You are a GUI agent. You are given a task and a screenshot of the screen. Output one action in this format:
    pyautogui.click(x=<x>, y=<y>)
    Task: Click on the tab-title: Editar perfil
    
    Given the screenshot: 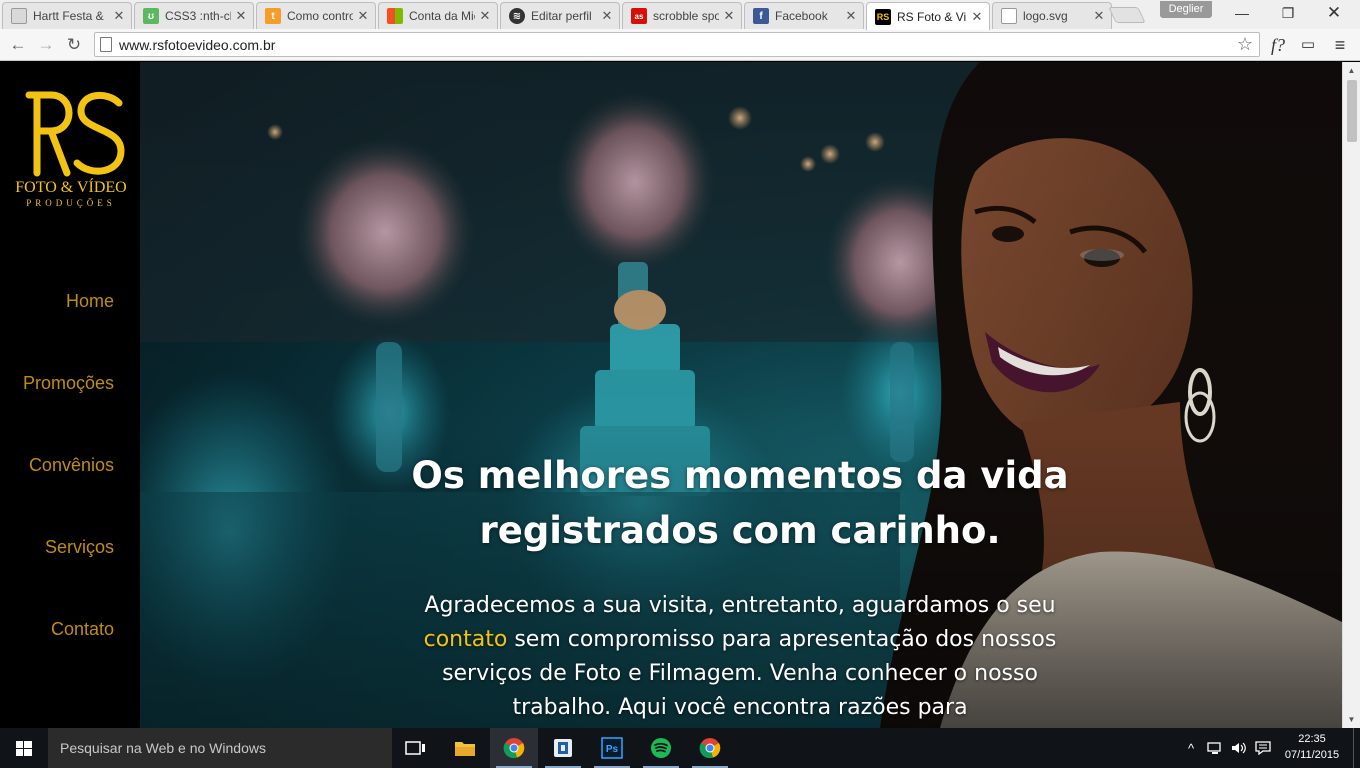 What is the action you would take?
    pyautogui.click(x=561, y=16)
    